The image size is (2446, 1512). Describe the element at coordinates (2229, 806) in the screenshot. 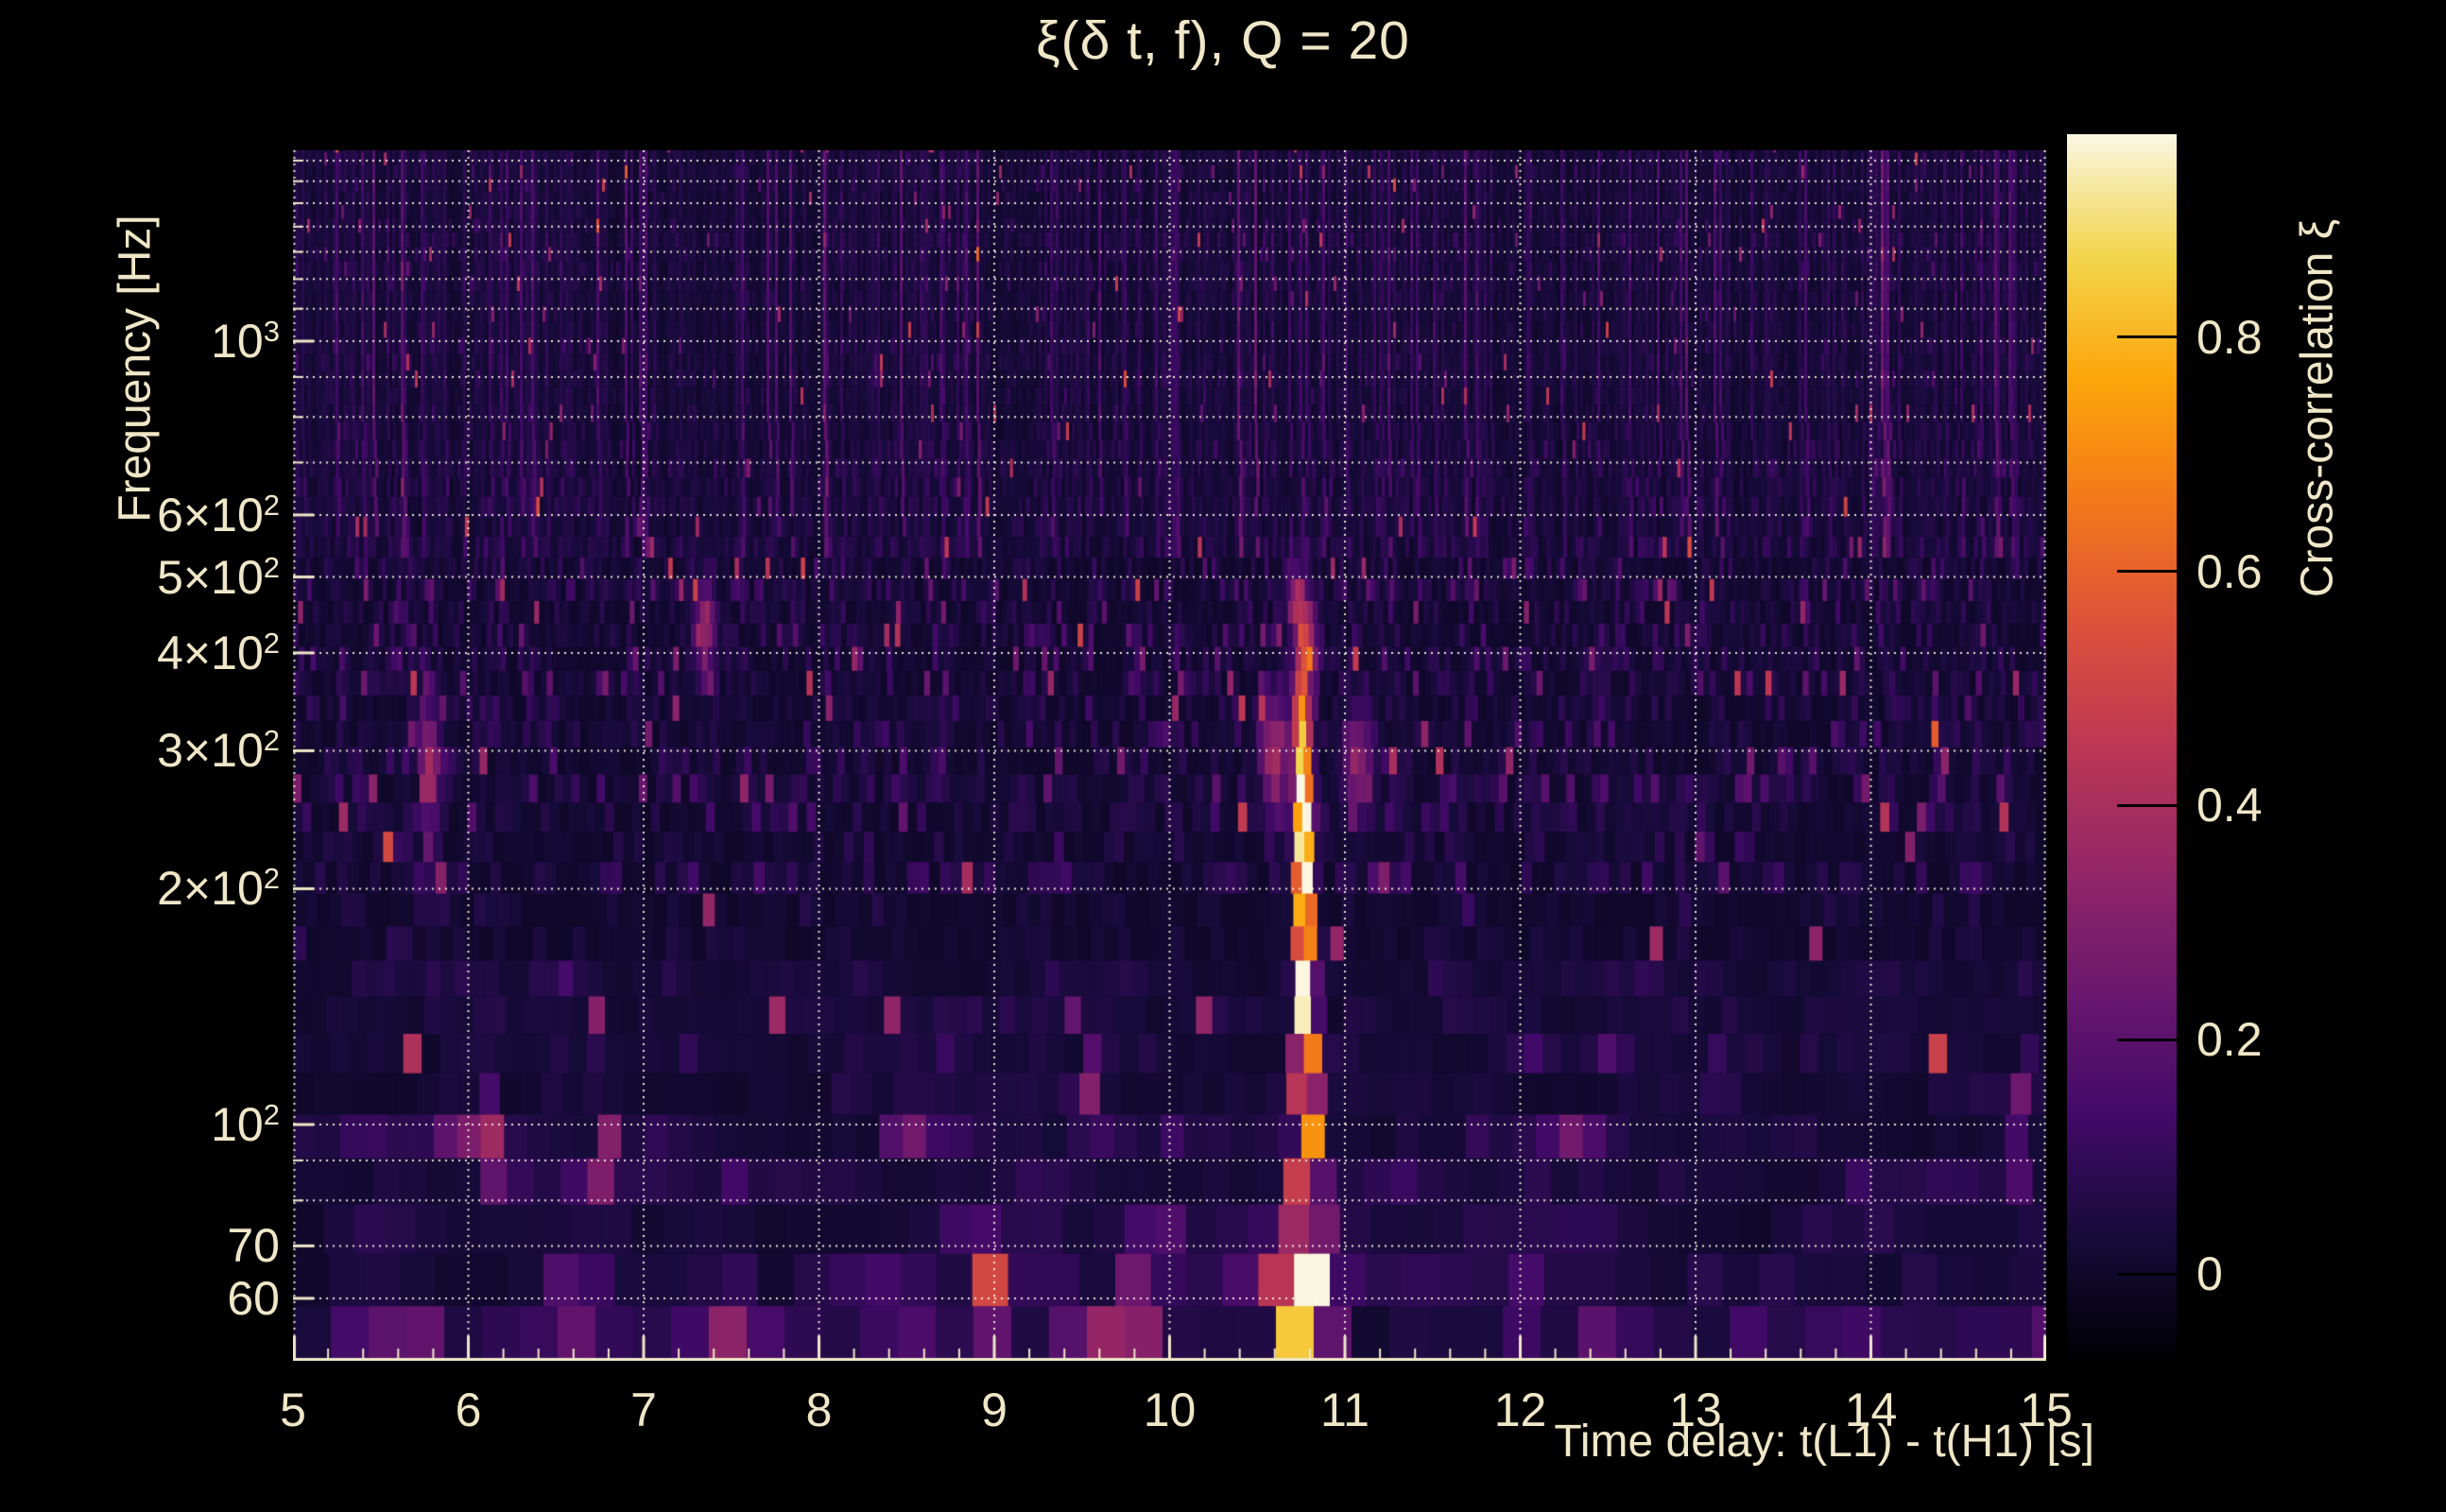

I see `colorbar-tick-label: 0.4` at that location.